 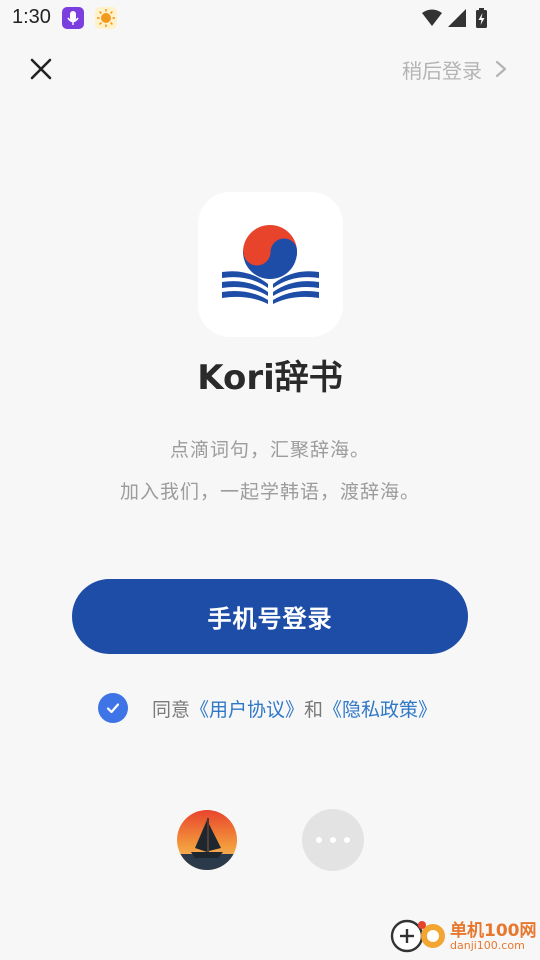 I want to click on privacy-policy-link: 《隐私政策》, so click(x=380, y=708).